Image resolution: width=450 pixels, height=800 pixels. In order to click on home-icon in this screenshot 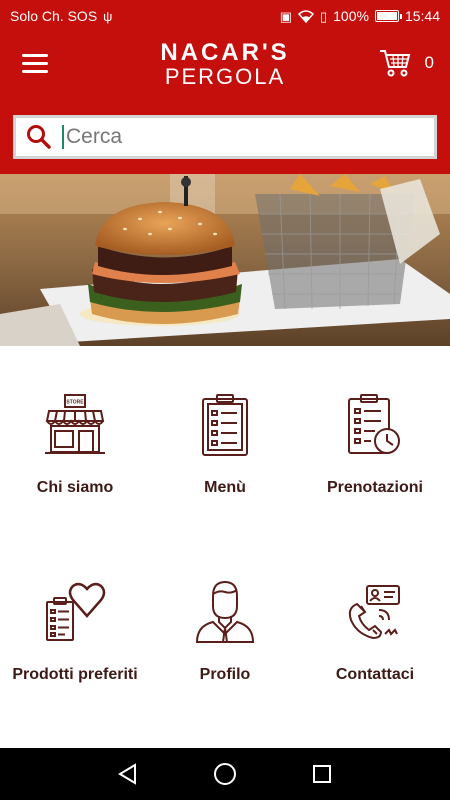, I will do `click(225, 774)`.